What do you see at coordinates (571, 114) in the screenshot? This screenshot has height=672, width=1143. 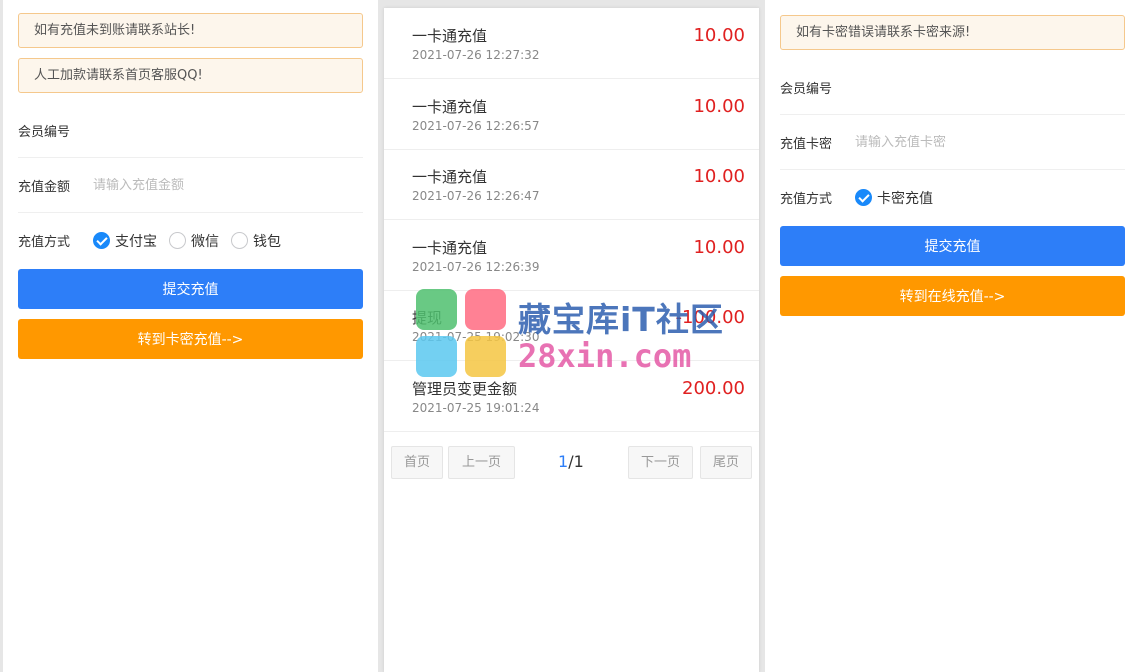 I see `record-row: 一卡通充值 2021-07-26 12:26:57 10.00` at bounding box center [571, 114].